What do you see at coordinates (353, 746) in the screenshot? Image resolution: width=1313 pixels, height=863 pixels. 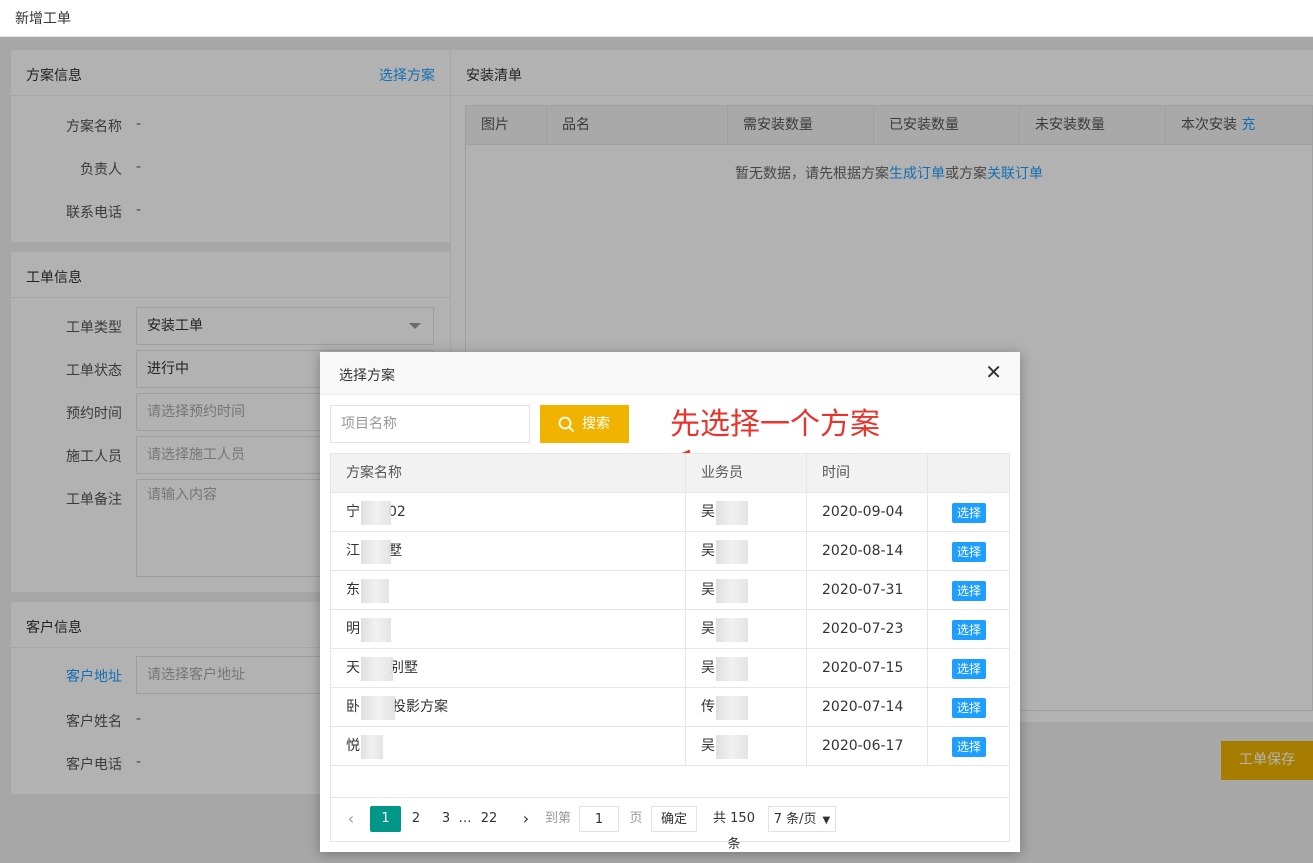 I see `plan-name-start: 悦` at bounding box center [353, 746].